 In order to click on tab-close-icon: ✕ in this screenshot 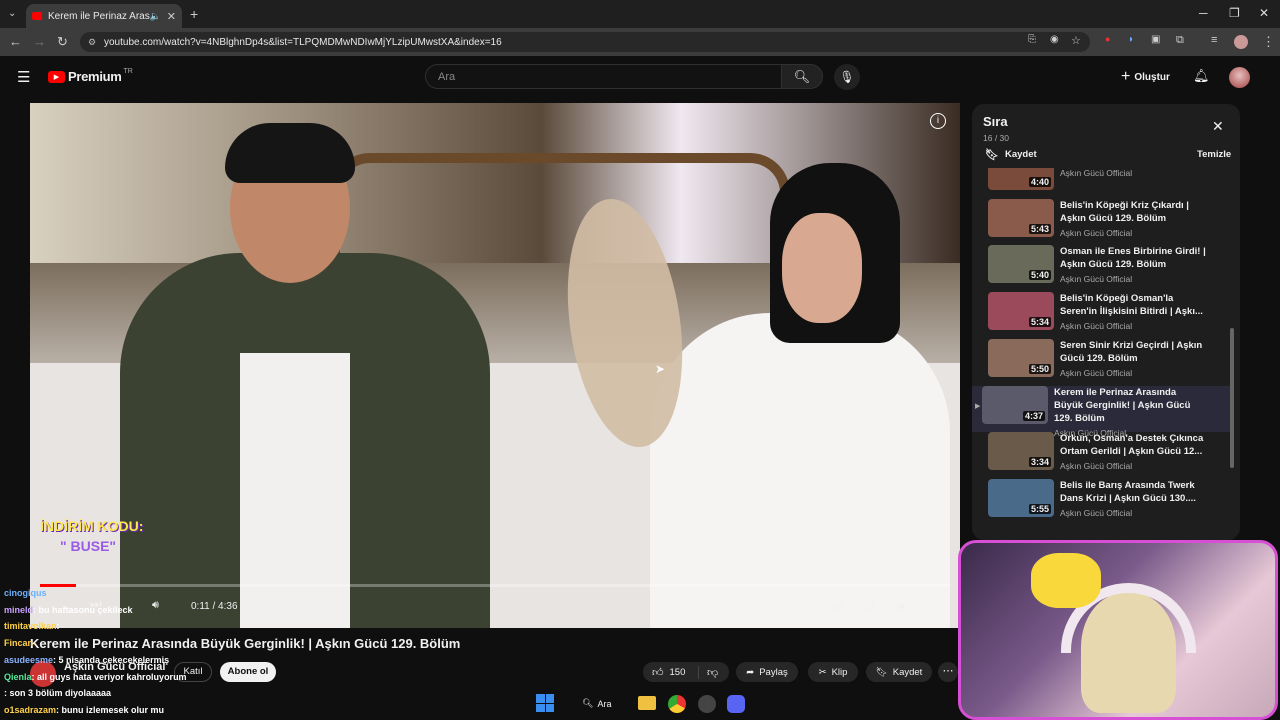, I will do `click(171, 16)`.